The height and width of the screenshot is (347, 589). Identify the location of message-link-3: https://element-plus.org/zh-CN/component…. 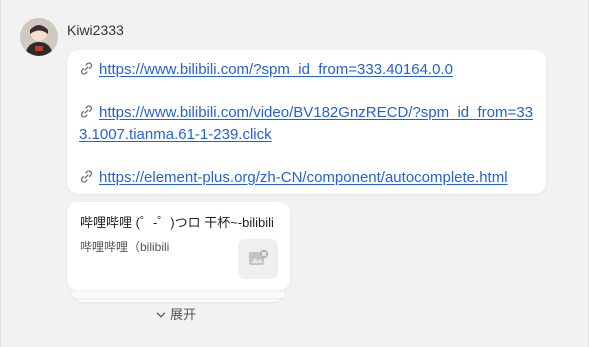
(307, 178).